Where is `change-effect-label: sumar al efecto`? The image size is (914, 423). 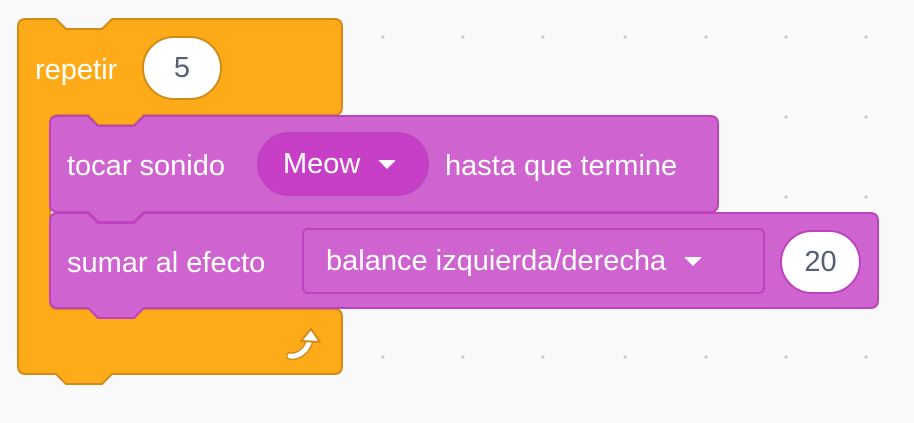
change-effect-label: sumar al efecto is located at coordinates (166, 263).